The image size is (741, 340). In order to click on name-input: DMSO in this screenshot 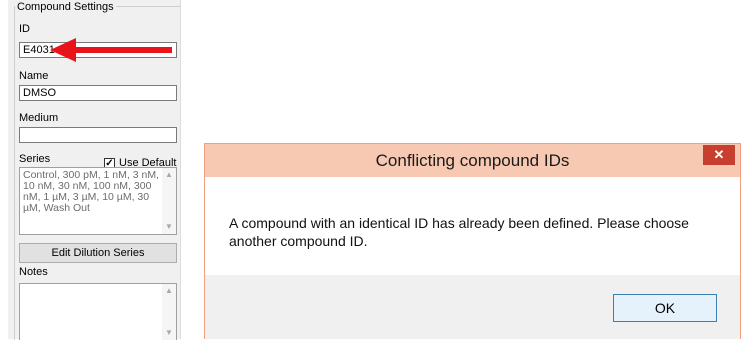, I will do `click(98, 93)`.